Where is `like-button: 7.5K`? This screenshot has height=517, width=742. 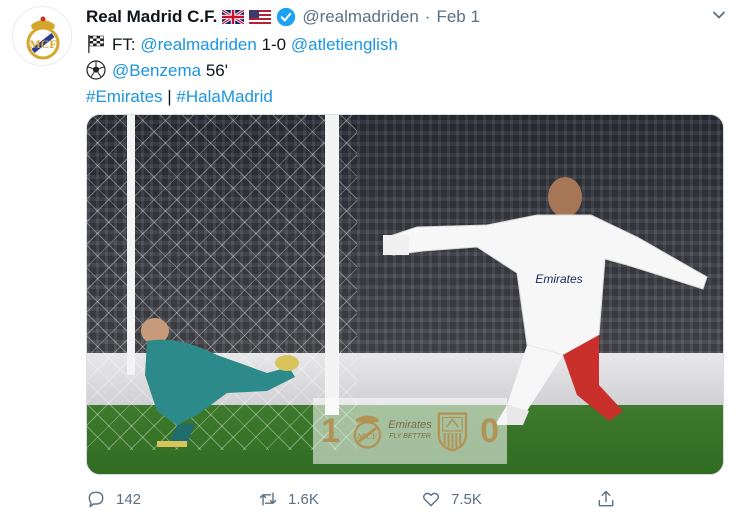 like-button: 7.5K is located at coordinates (451, 499).